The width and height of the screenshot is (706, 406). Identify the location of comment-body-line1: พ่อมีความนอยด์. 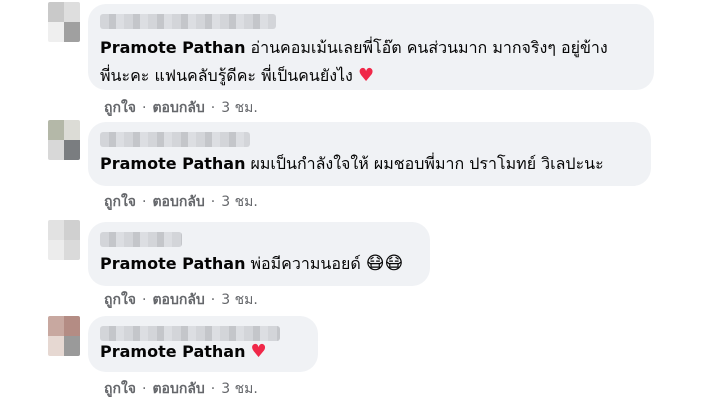
(305, 263).